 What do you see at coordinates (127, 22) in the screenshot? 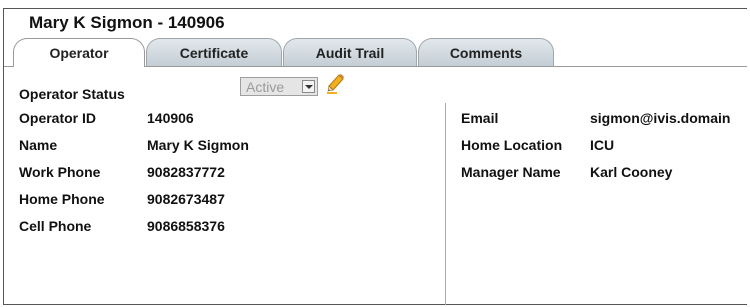
I see `page-title: Mary K Sigmon - 140906` at bounding box center [127, 22].